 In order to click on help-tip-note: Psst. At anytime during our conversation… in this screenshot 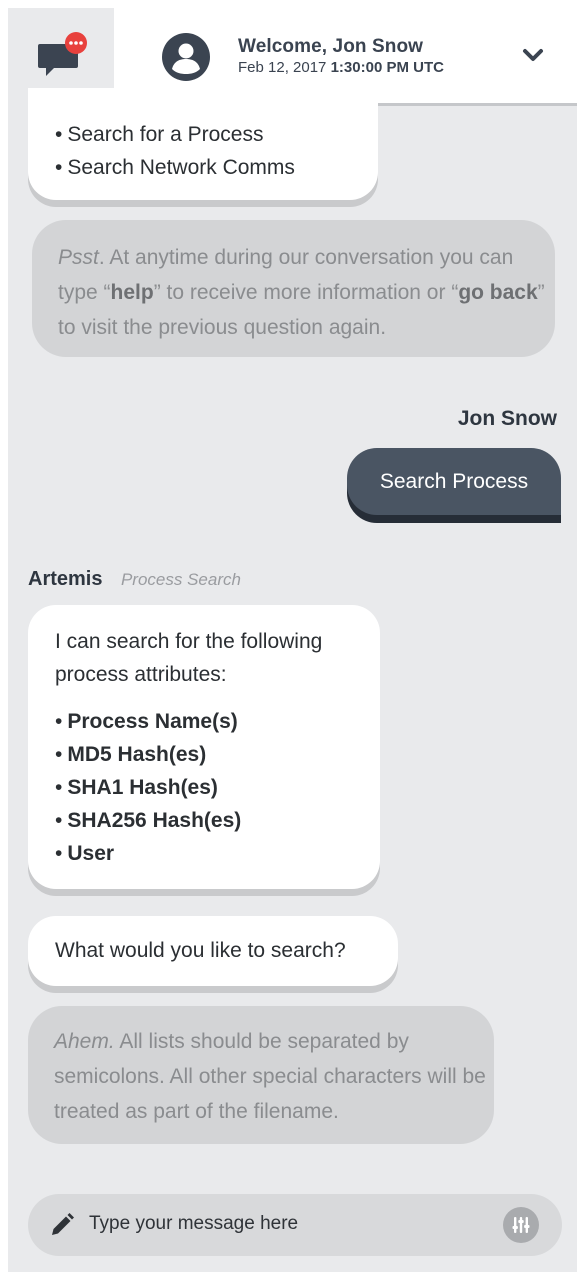, I will do `click(293, 288)`.